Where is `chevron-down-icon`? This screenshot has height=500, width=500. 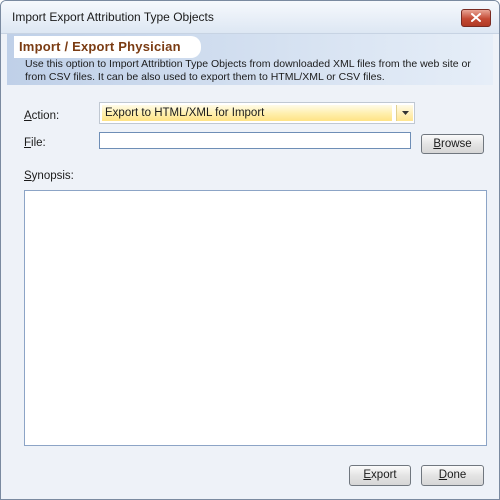
chevron-down-icon is located at coordinates (405, 113).